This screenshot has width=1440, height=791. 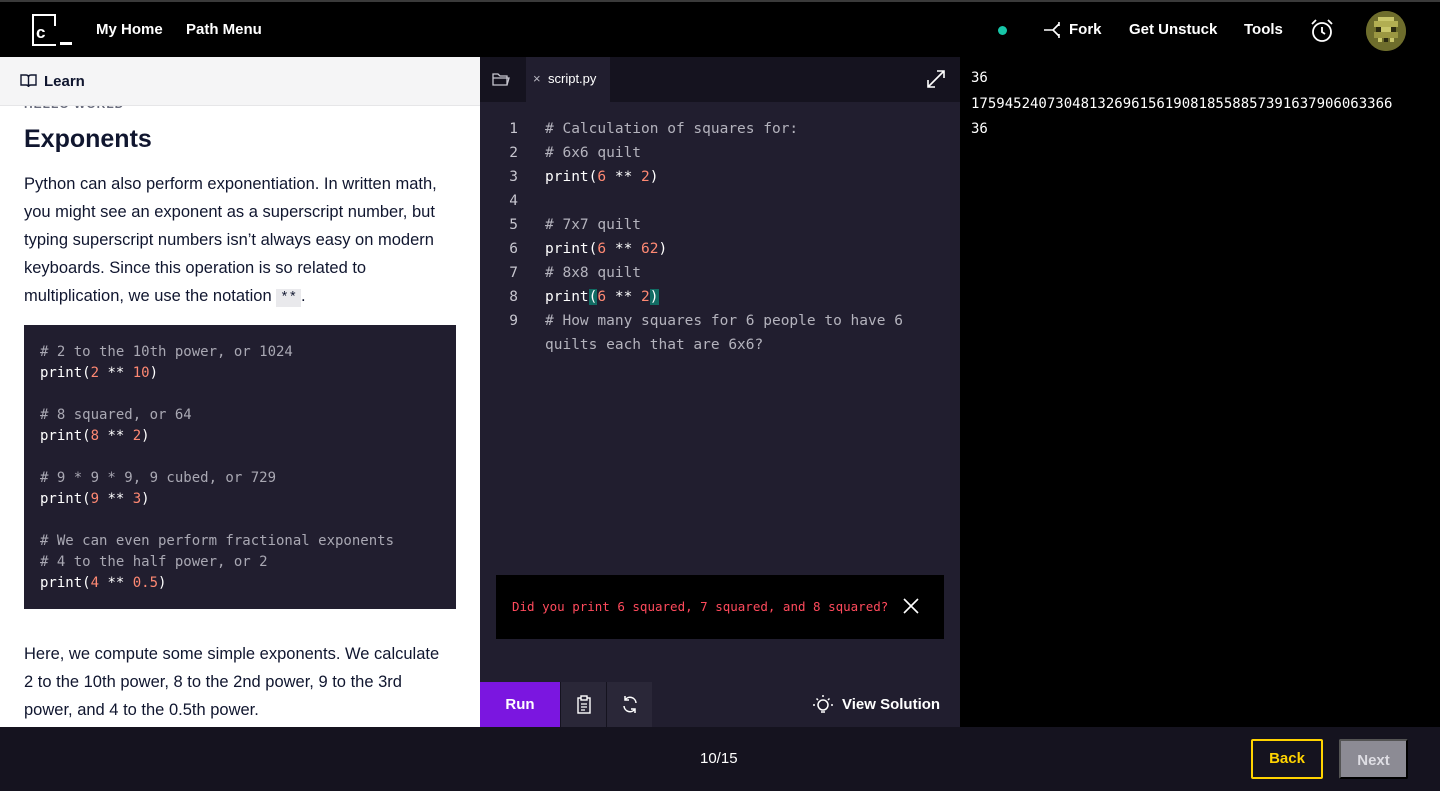 I want to click on close-tab-icon: ×, so click(x=537, y=78).